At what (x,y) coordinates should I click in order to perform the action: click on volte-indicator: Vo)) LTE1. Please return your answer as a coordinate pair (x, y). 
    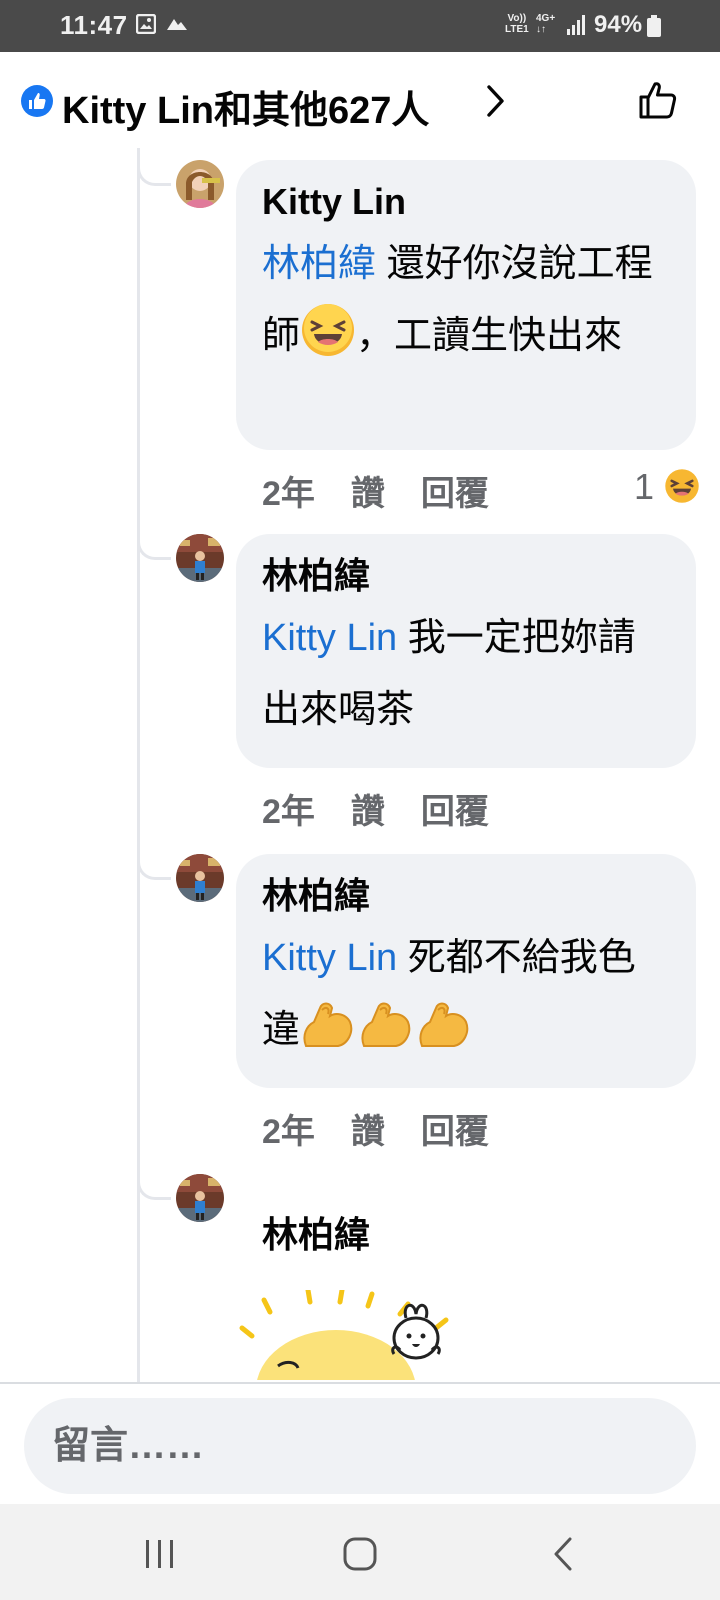
    Looking at the image, I should click on (517, 24).